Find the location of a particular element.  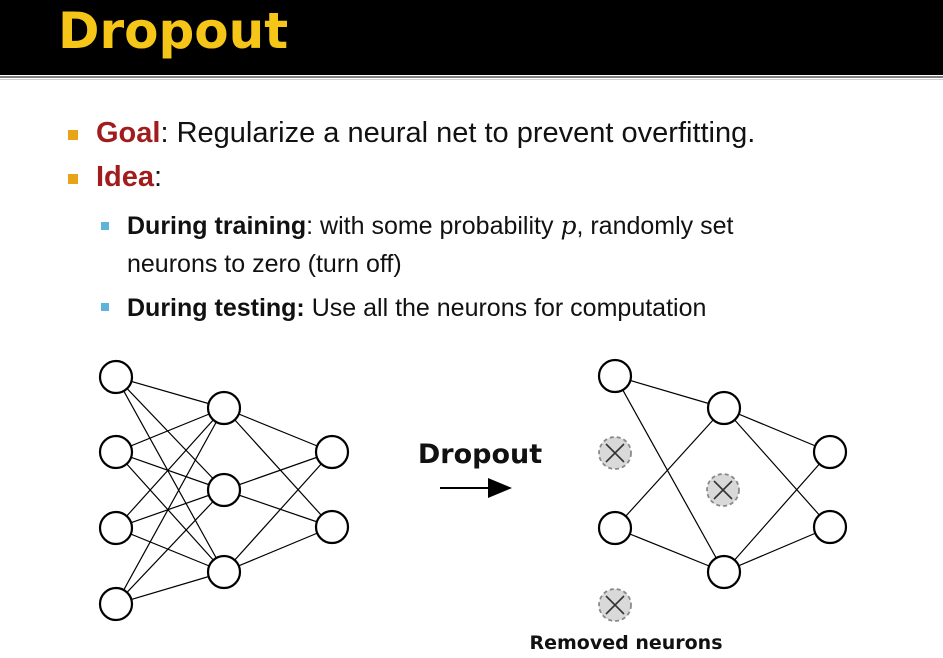

removed-neurons-label: Removed neurons is located at coordinates (625, 643).